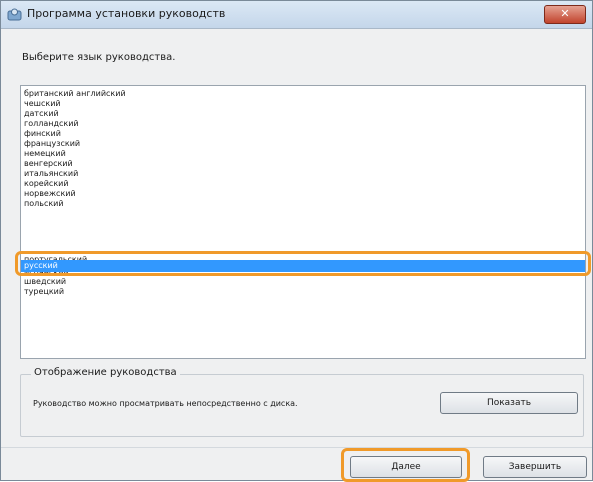 The image size is (593, 482). I want to click on list-item: польский, so click(303, 204).